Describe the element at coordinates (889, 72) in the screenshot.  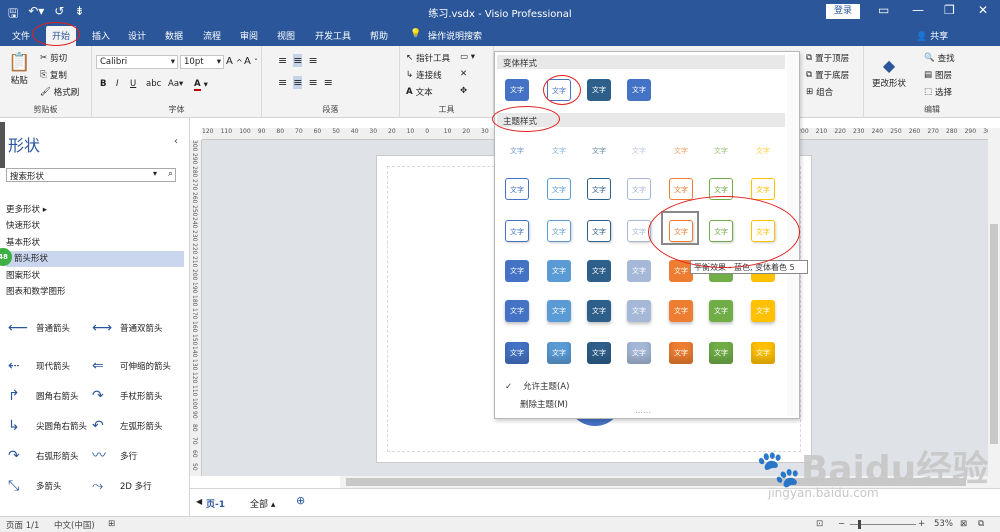
I see `change-shape-button: ◆ 更改形状` at that location.